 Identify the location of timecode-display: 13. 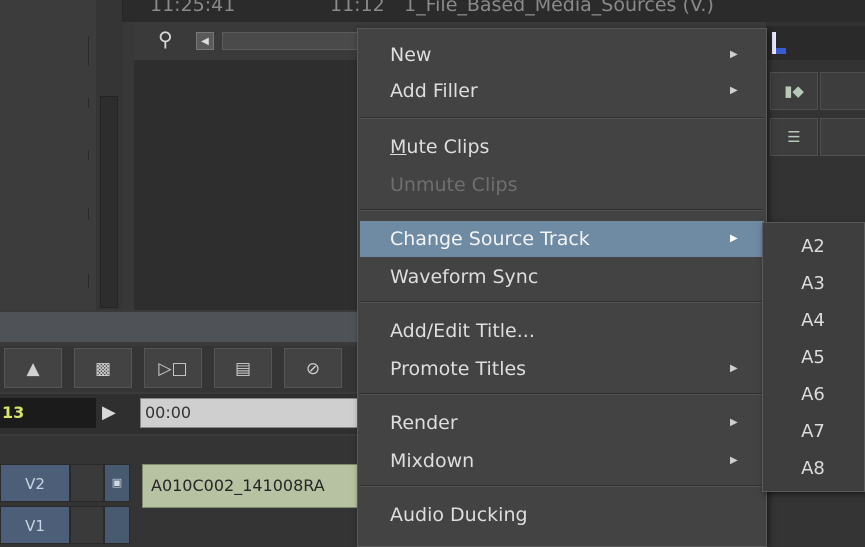
(48, 413).